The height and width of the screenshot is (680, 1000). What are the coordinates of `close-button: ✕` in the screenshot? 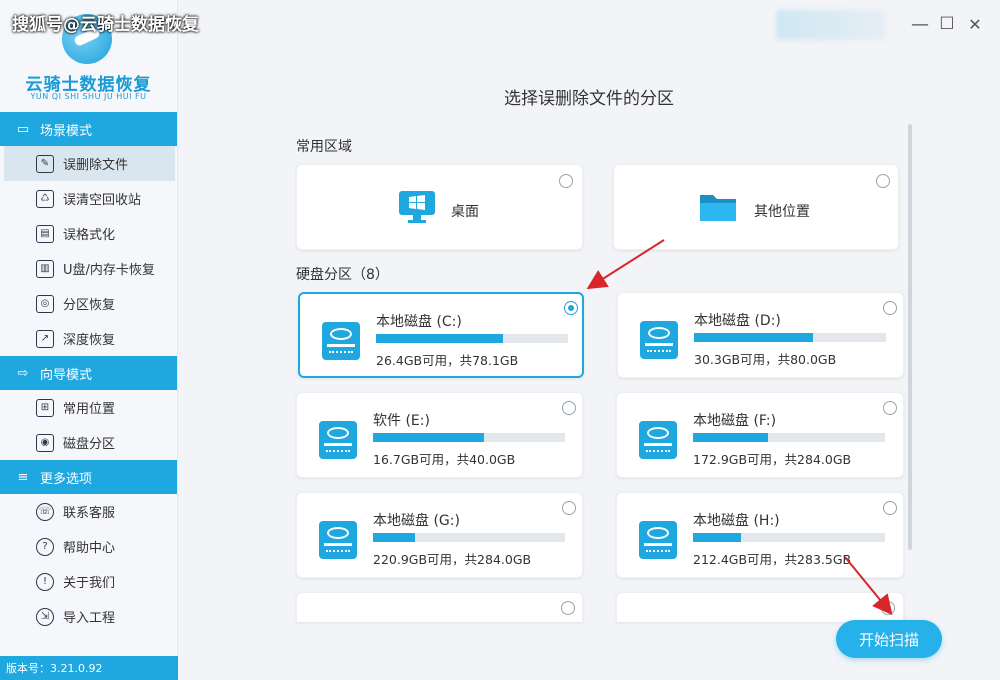 It's located at (975, 24).